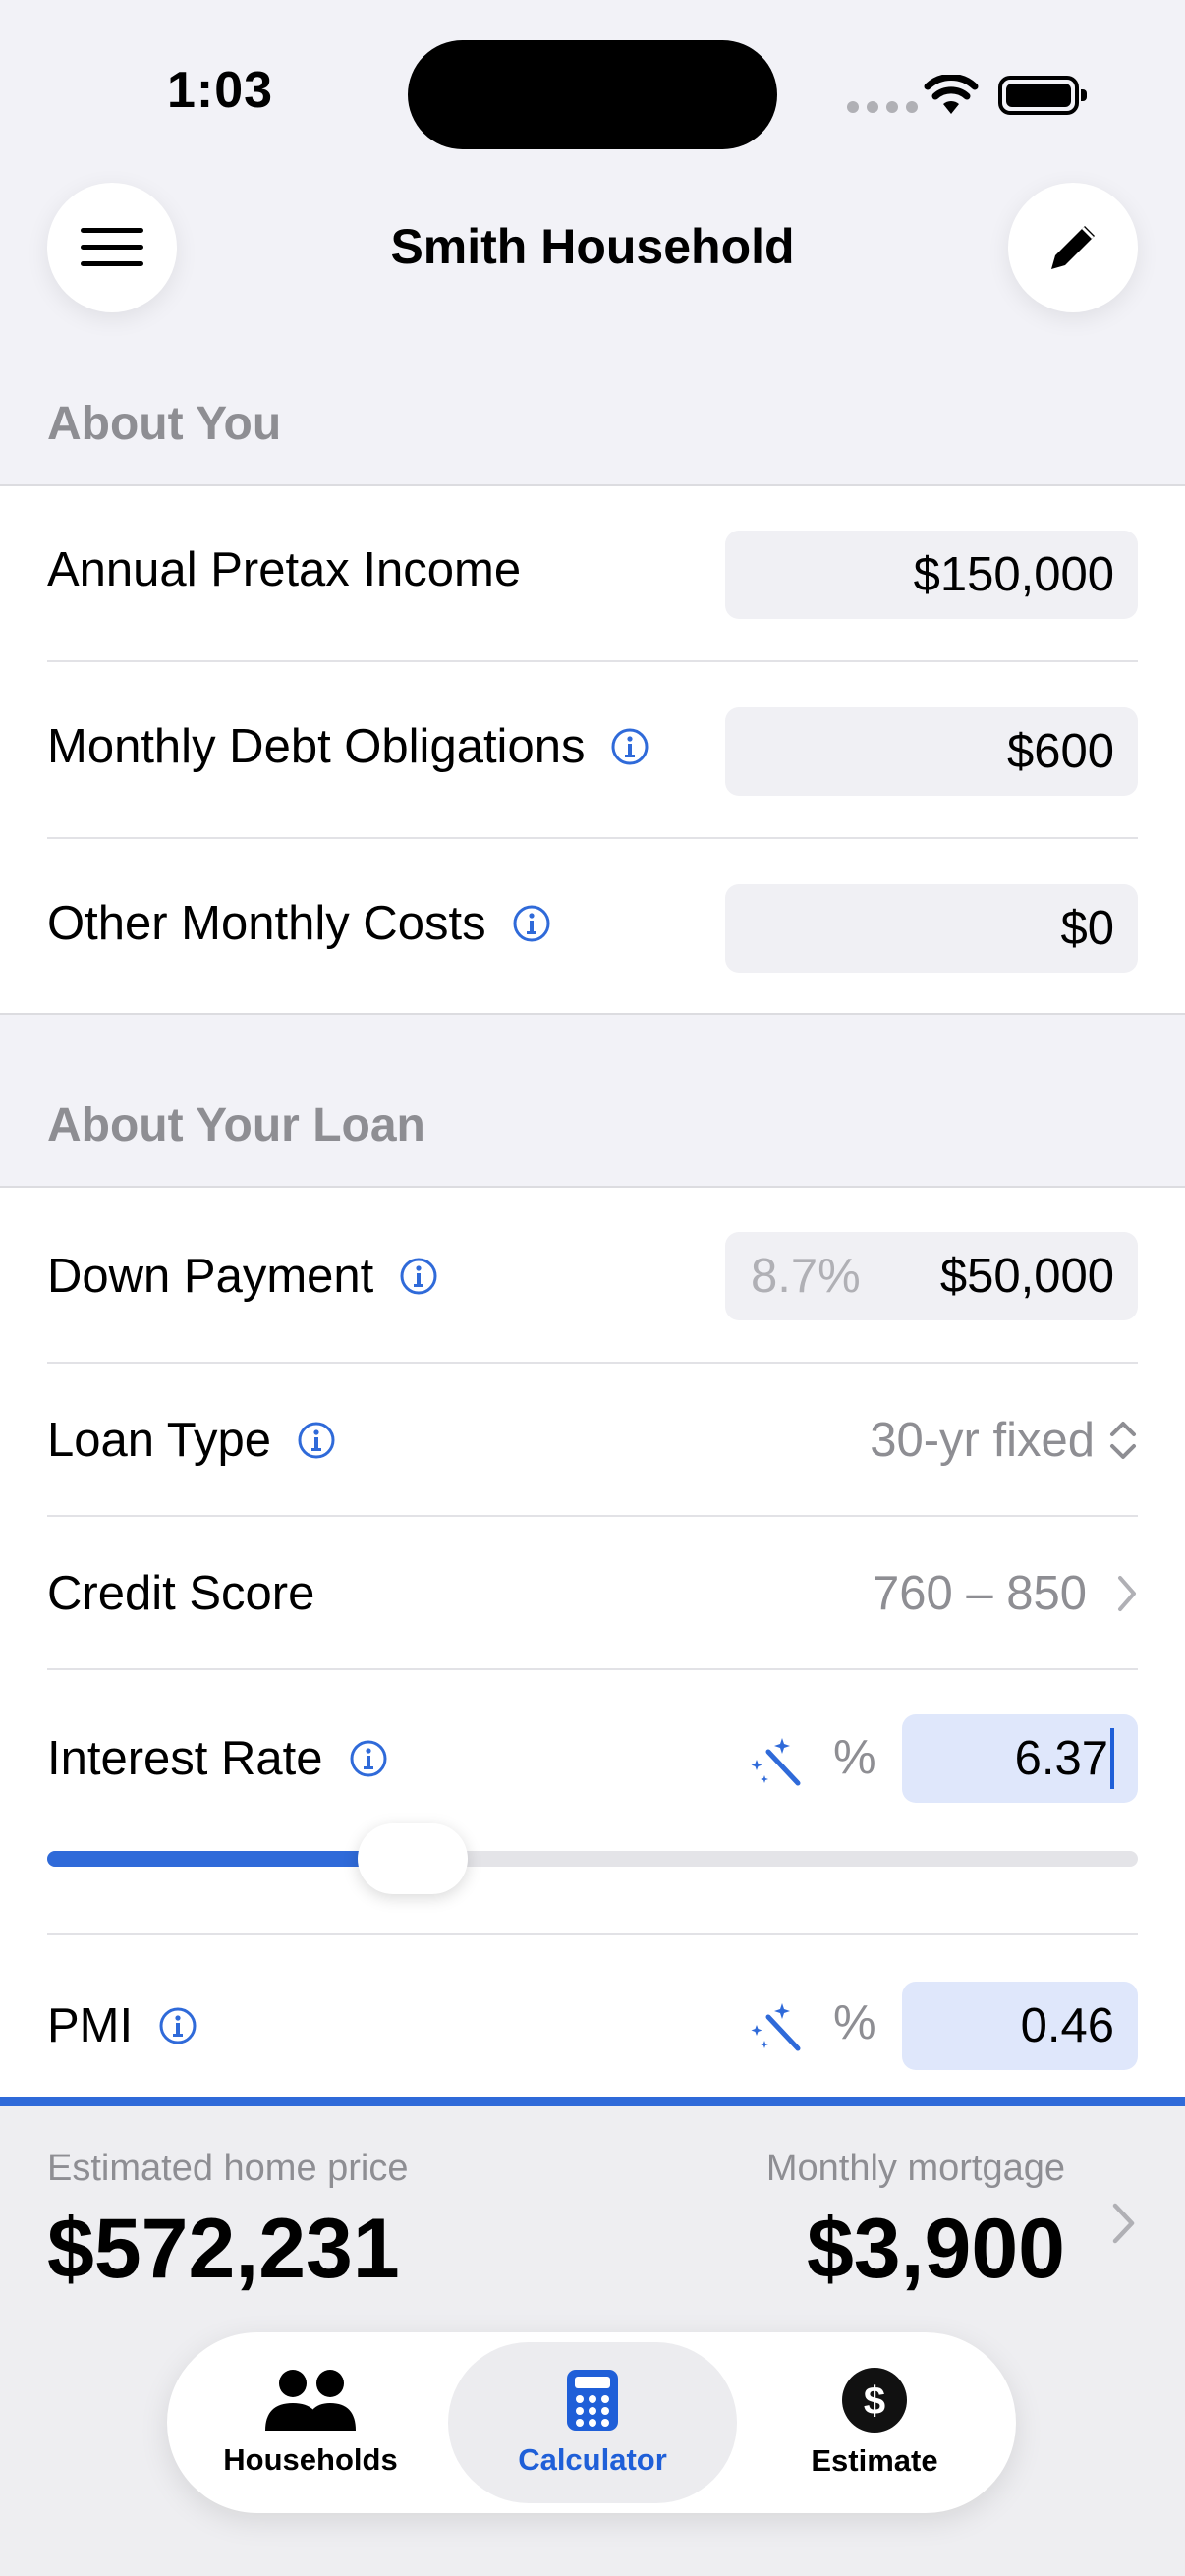 The width and height of the screenshot is (1185, 2576). I want to click on interest-rate-label: Interest Rate, so click(185, 1758).